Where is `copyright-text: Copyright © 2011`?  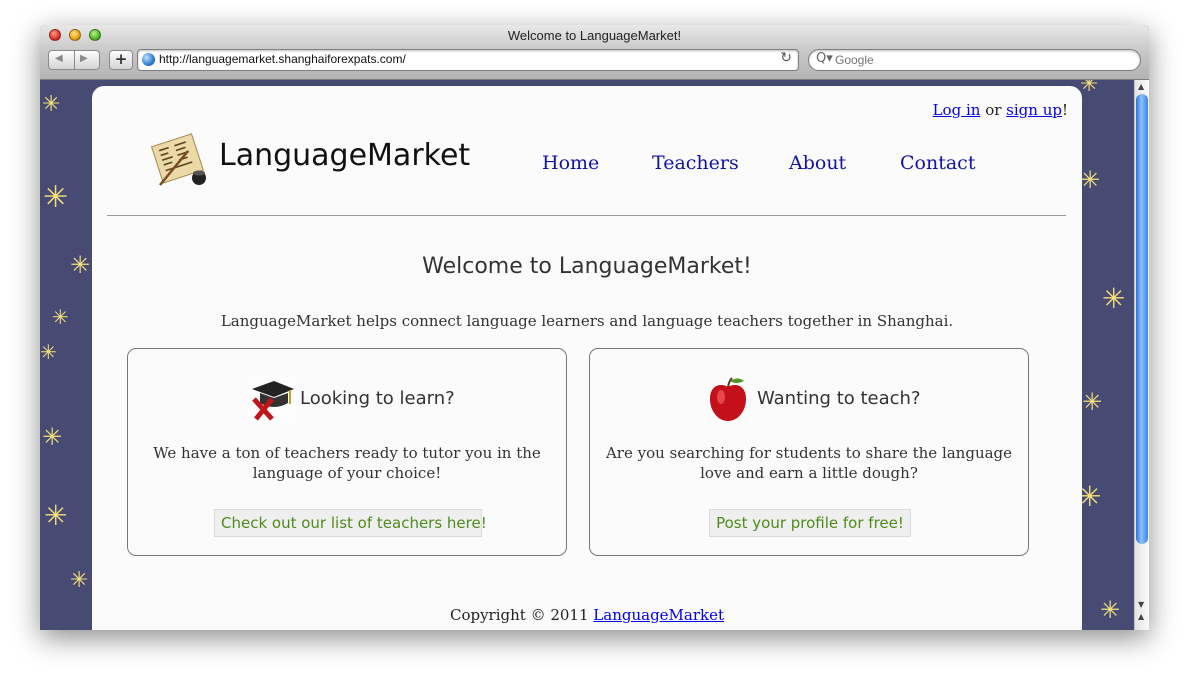
copyright-text: Copyright © 2011 is located at coordinates (521, 615).